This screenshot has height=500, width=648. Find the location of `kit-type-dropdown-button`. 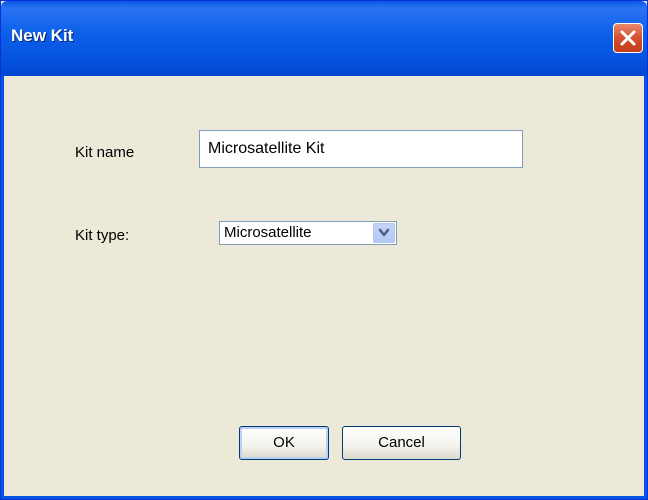

kit-type-dropdown-button is located at coordinates (384, 233).